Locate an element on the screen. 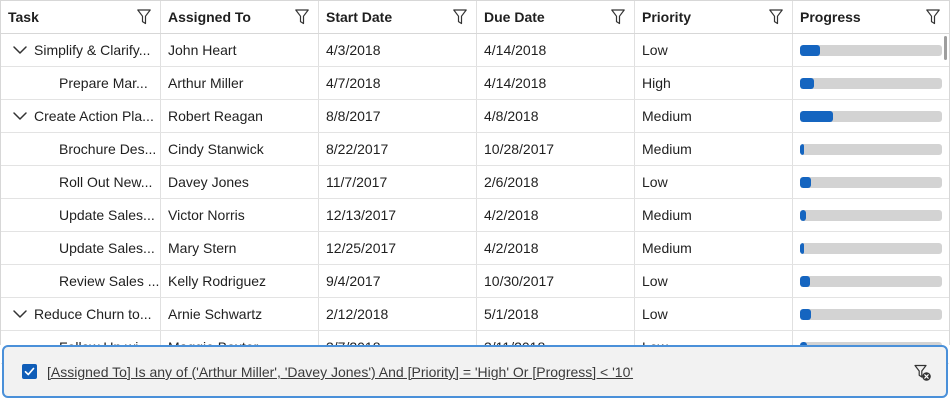 This screenshot has width=950, height=400. assigned-to-value: Davey Jones is located at coordinates (208, 182).